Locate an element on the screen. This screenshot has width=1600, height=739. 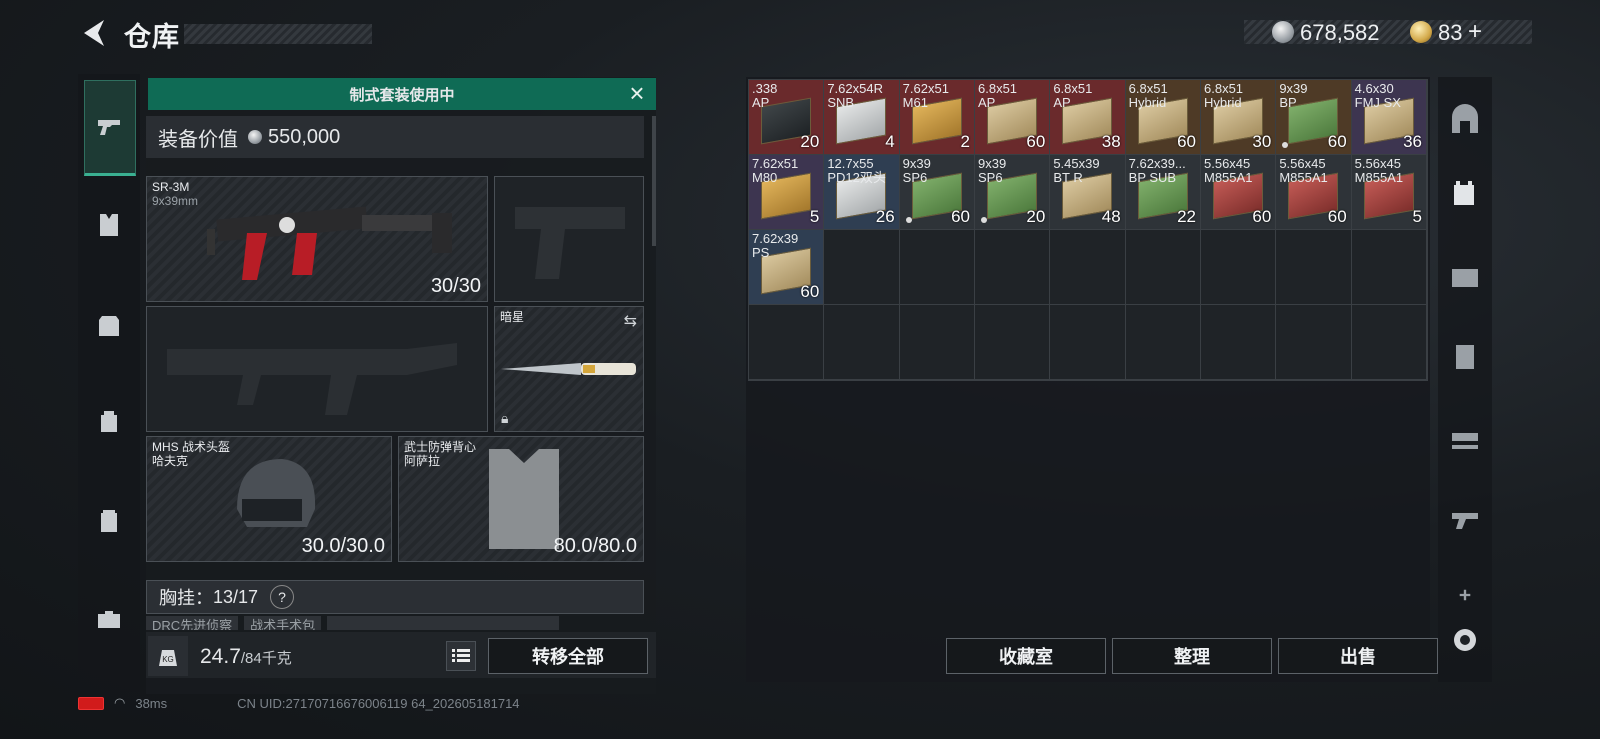
inventory-item: 9x39 SP6 20 is located at coordinates (1013, 192).